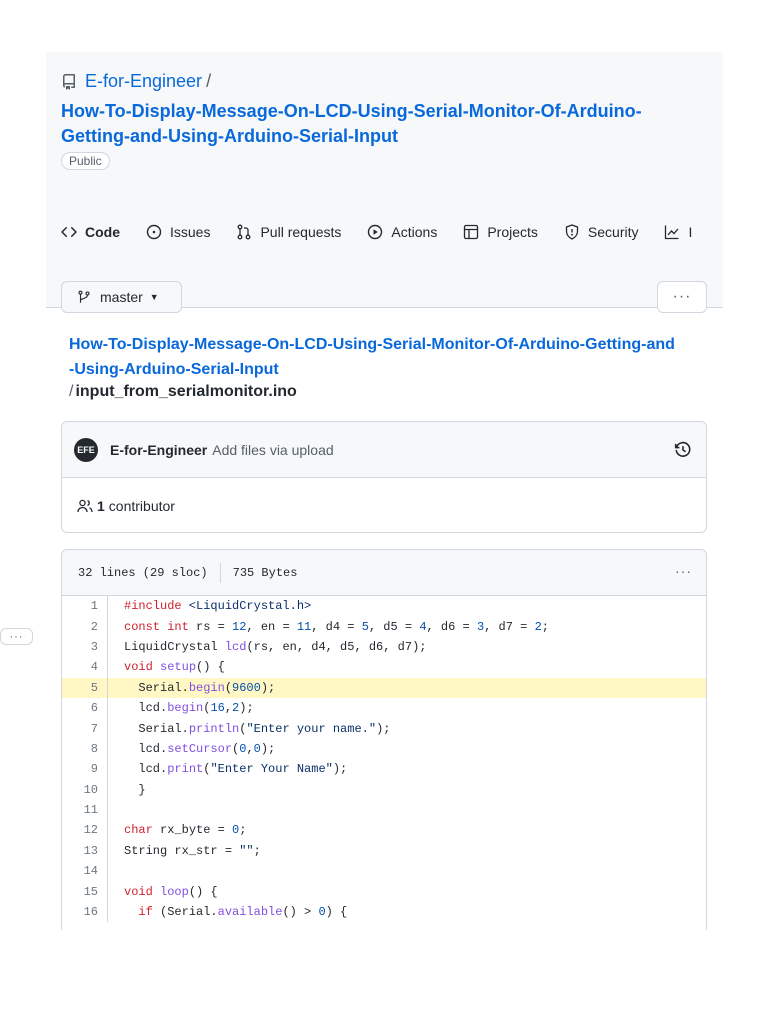 The width and height of the screenshot is (768, 1024). I want to click on commit-row: EFE E-for-Engineer Add files via upload, so click(384, 450).